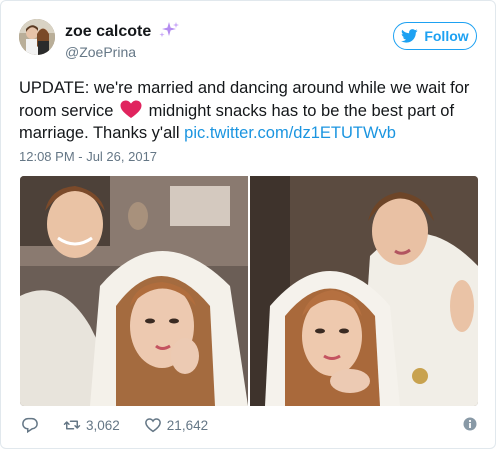  Describe the element at coordinates (248, 44) in the screenshot. I see `tweet-header: zoe calcote @ZoePrina Follow` at that location.